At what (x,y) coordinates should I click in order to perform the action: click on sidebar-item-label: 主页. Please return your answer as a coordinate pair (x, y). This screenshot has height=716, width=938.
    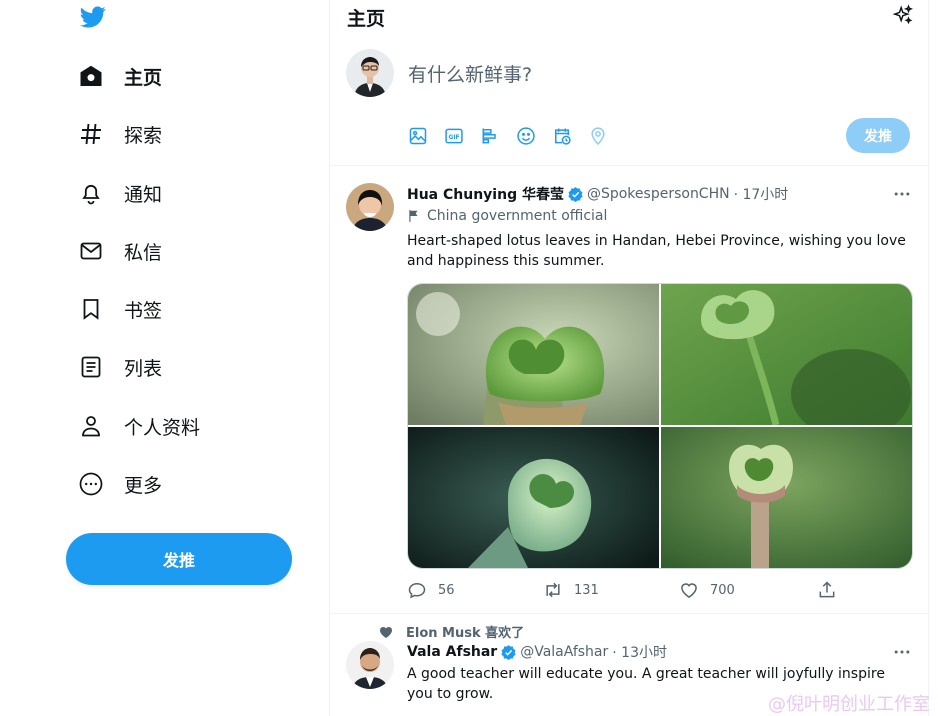
    Looking at the image, I should click on (143, 77).